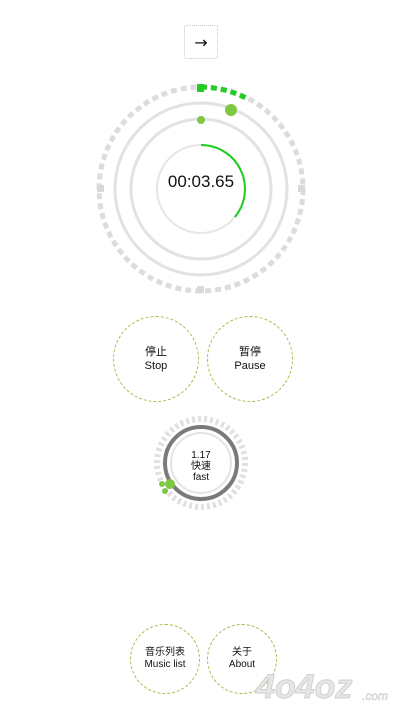  I want to click on middle-ring-dot, so click(231, 110).